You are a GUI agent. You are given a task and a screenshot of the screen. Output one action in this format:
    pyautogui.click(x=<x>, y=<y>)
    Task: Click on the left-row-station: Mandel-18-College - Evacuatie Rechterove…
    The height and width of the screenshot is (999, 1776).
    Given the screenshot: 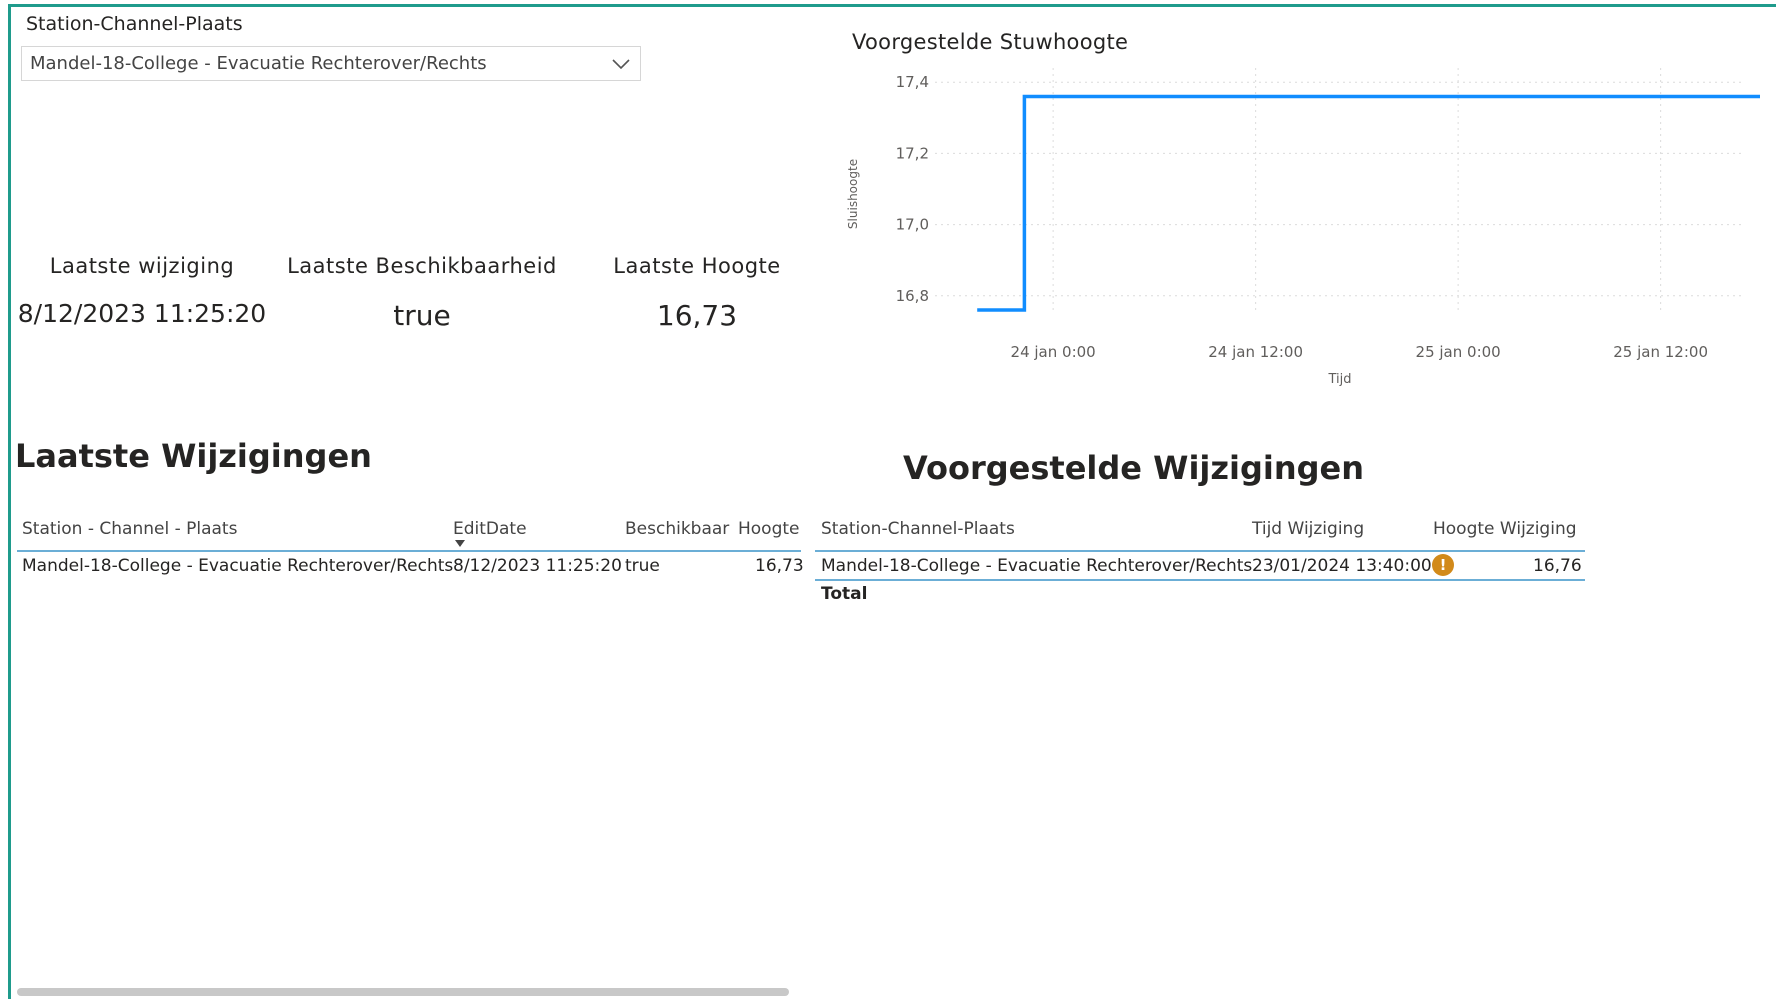 What is the action you would take?
    pyautogui.click(x=237, y=566)
    